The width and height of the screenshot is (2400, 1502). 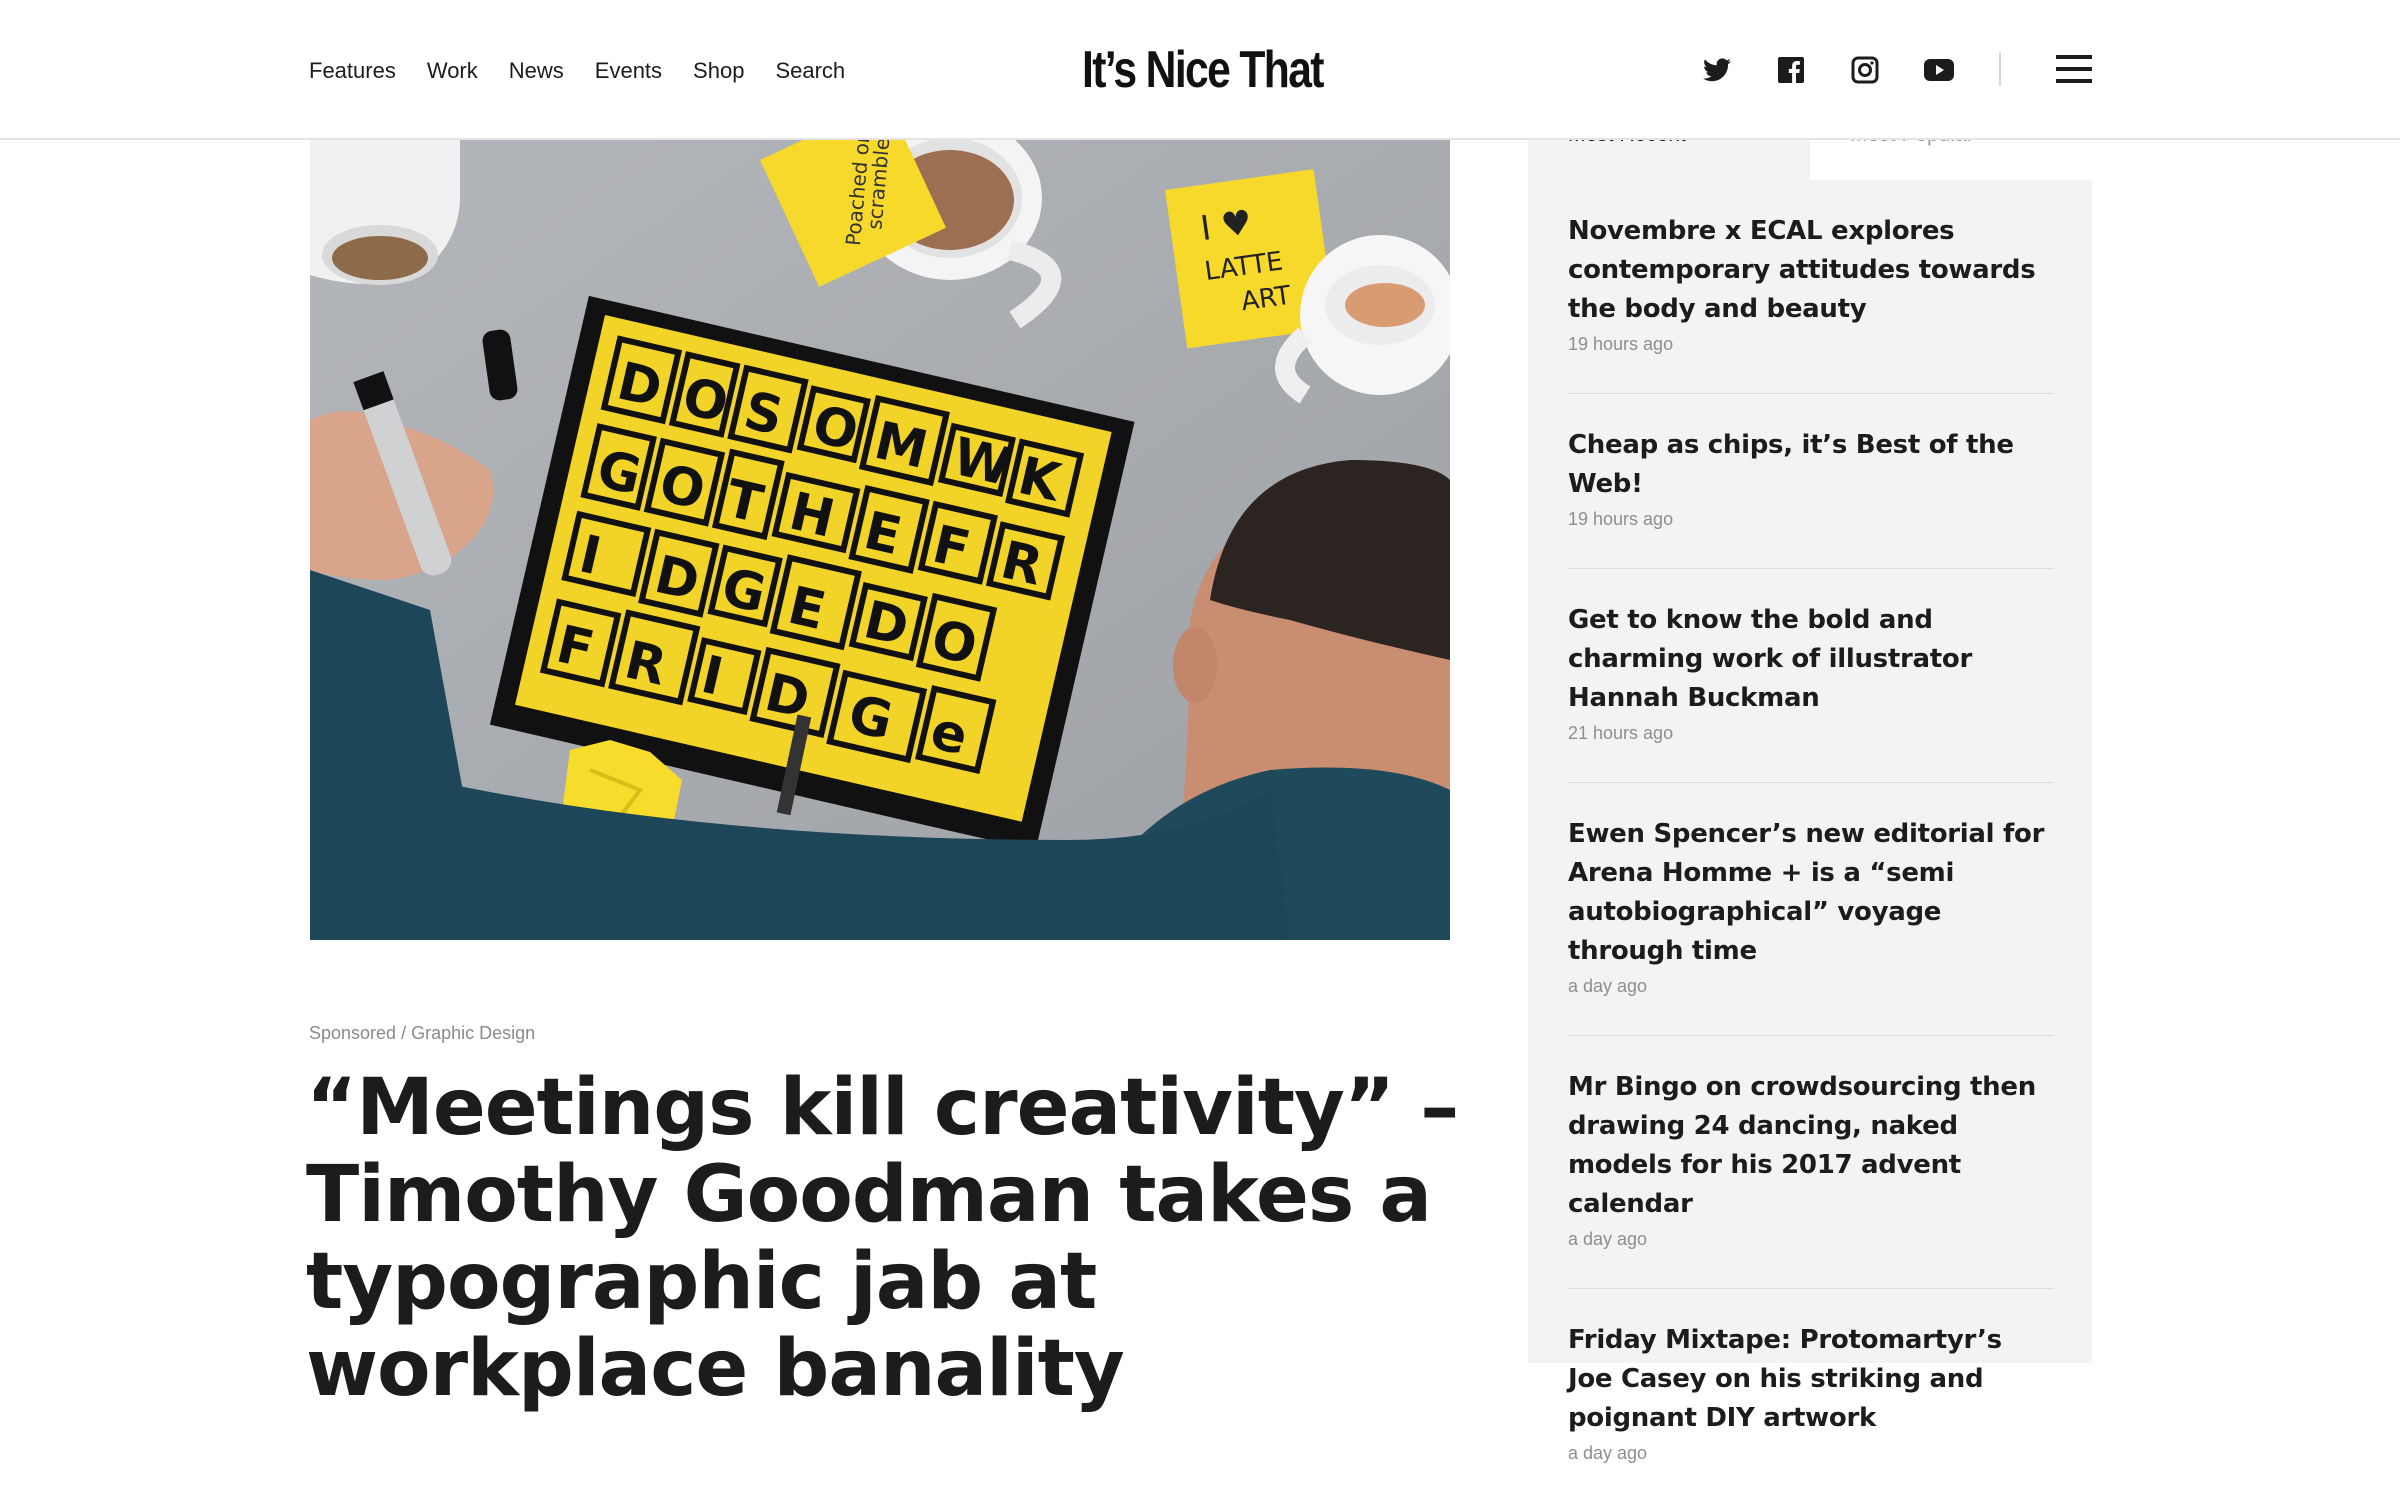 What do you see at coordinates (1811, 465) in the screenshot?
I see `article-link: Cheap as chips, it’s Best of the Web!` at bounding box center [1811, 465].